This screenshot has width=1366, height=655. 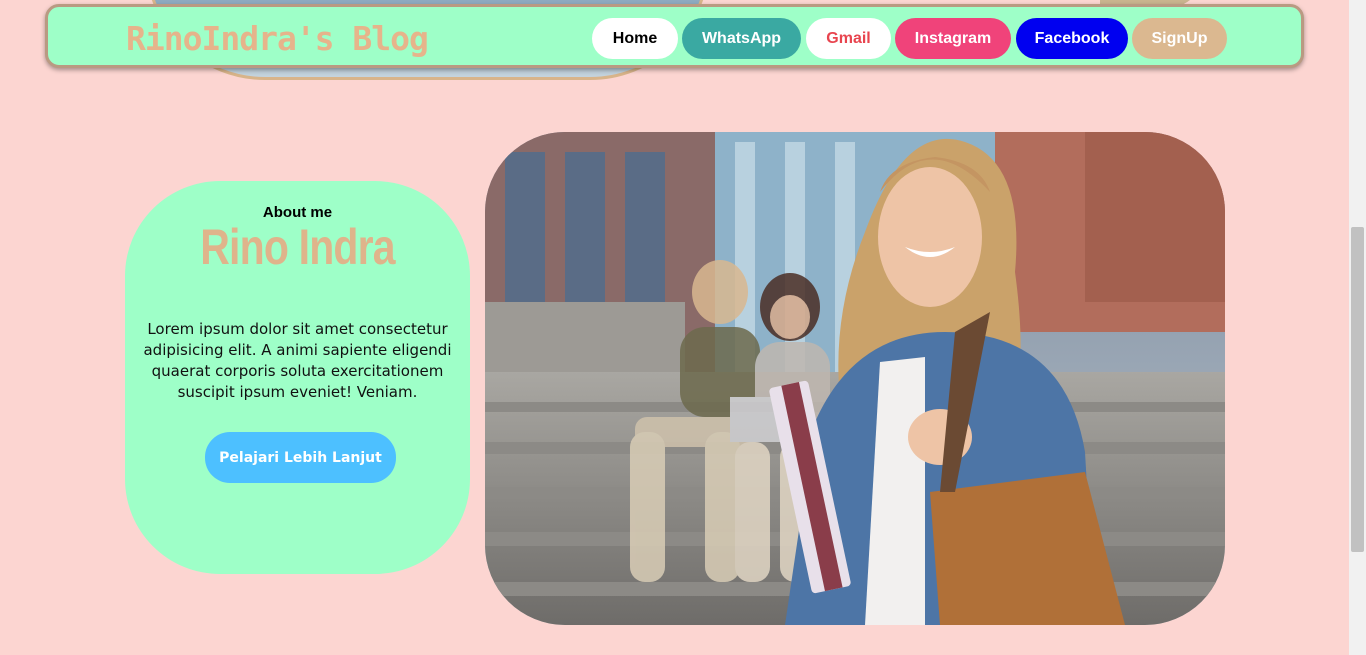 What do you see at coordinates (848, 38) in the screenshot?
I see `nav-gmail-button: Gmail` at bounding box center [848, 38].